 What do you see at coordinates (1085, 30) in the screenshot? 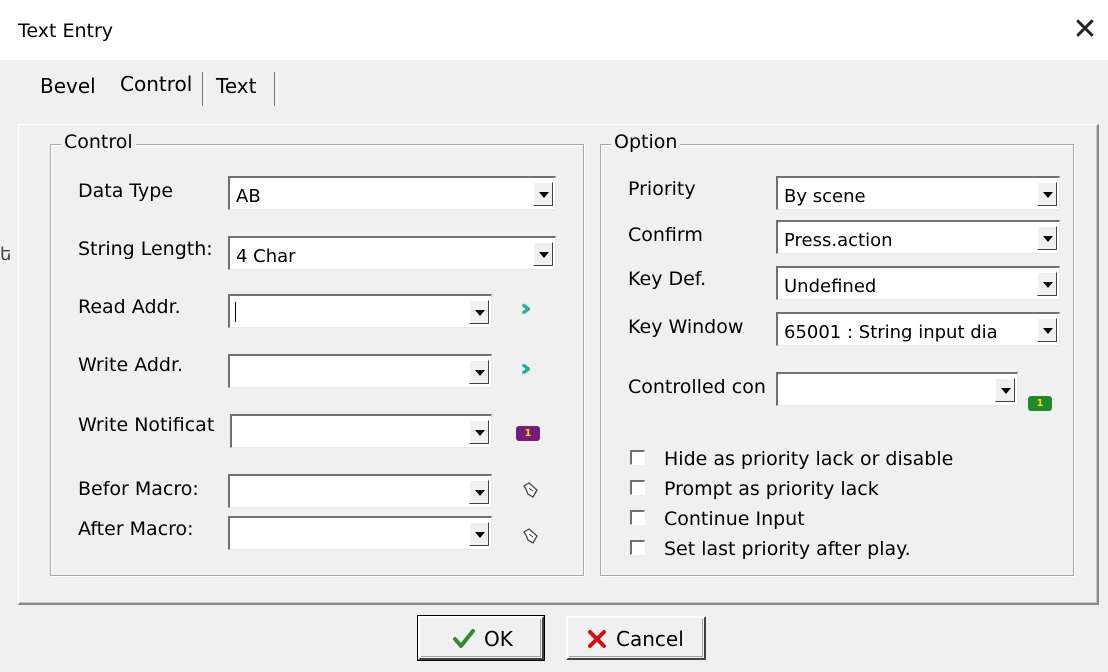
I see `close-icon: ✕` at bounding box center [1085, 30].